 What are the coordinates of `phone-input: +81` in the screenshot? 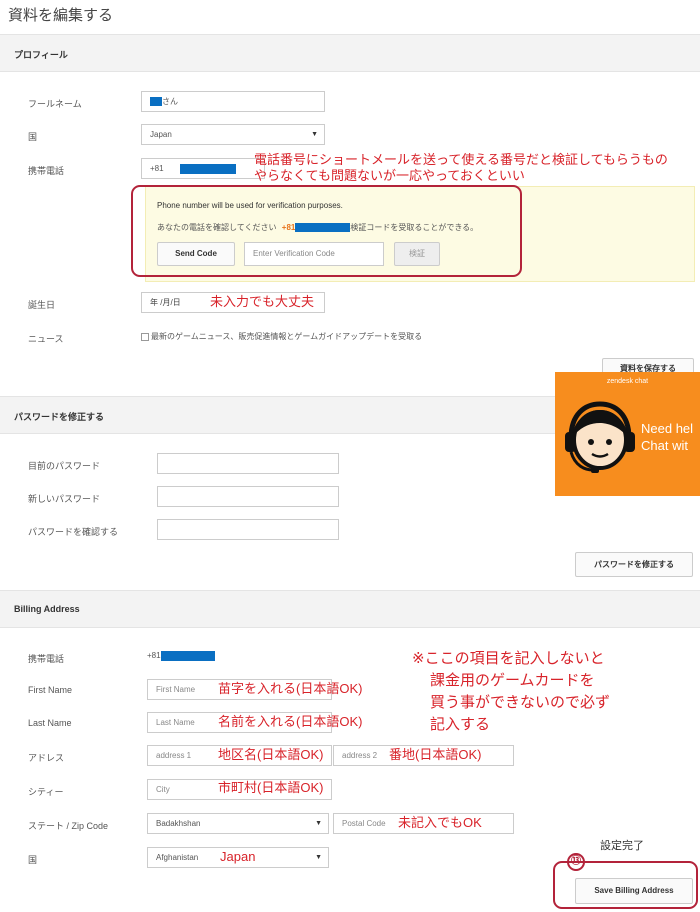 It's located at (203, 168).